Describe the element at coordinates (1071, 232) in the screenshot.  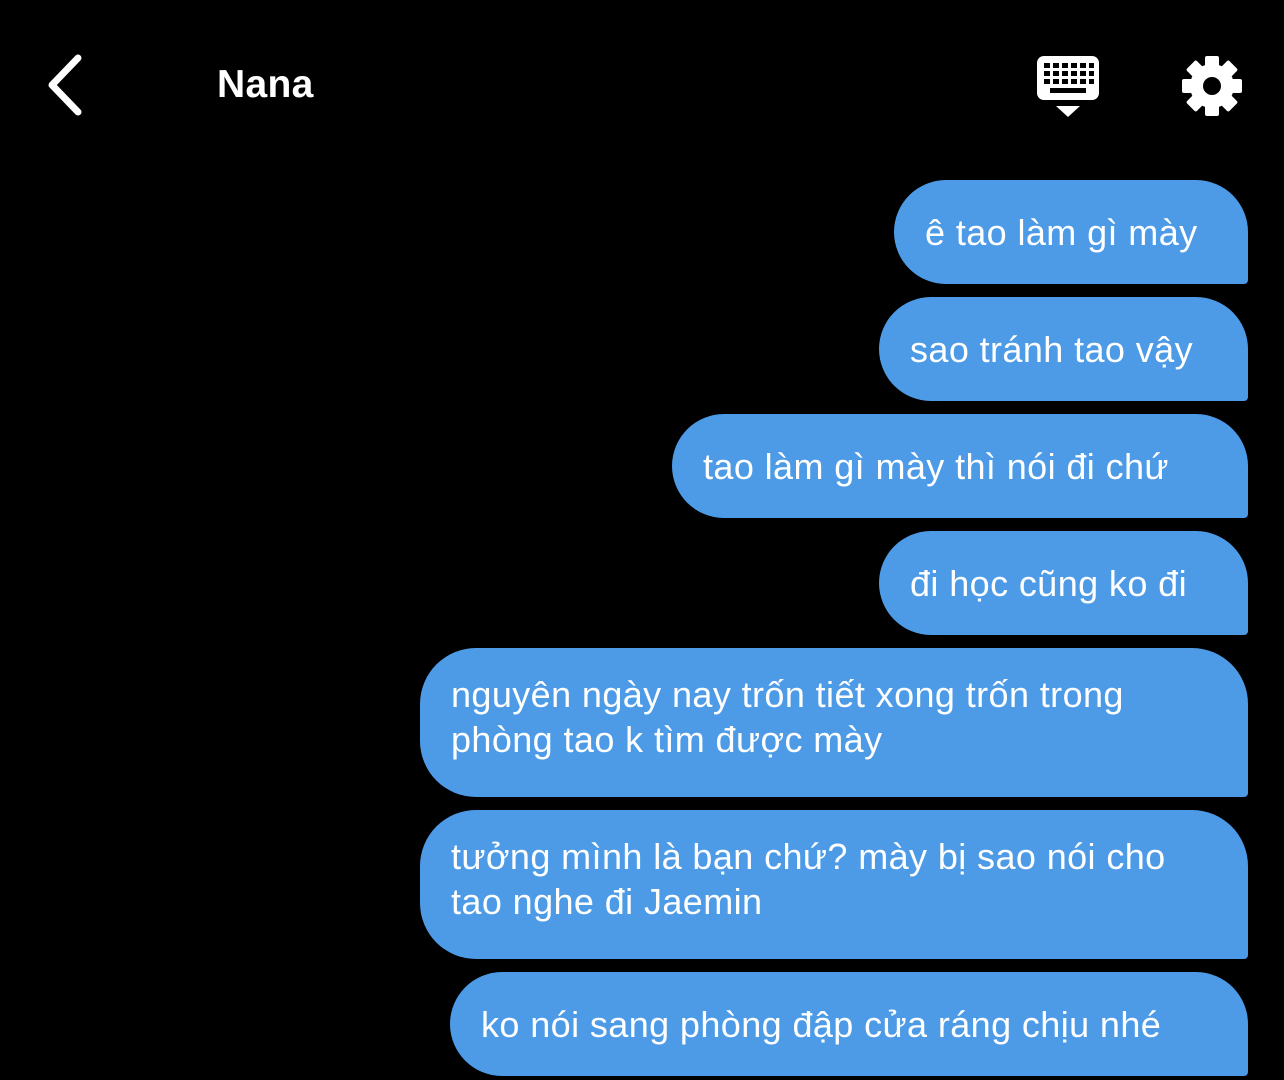
I see `message-bubble: ê tao làm gì mày` at that location.